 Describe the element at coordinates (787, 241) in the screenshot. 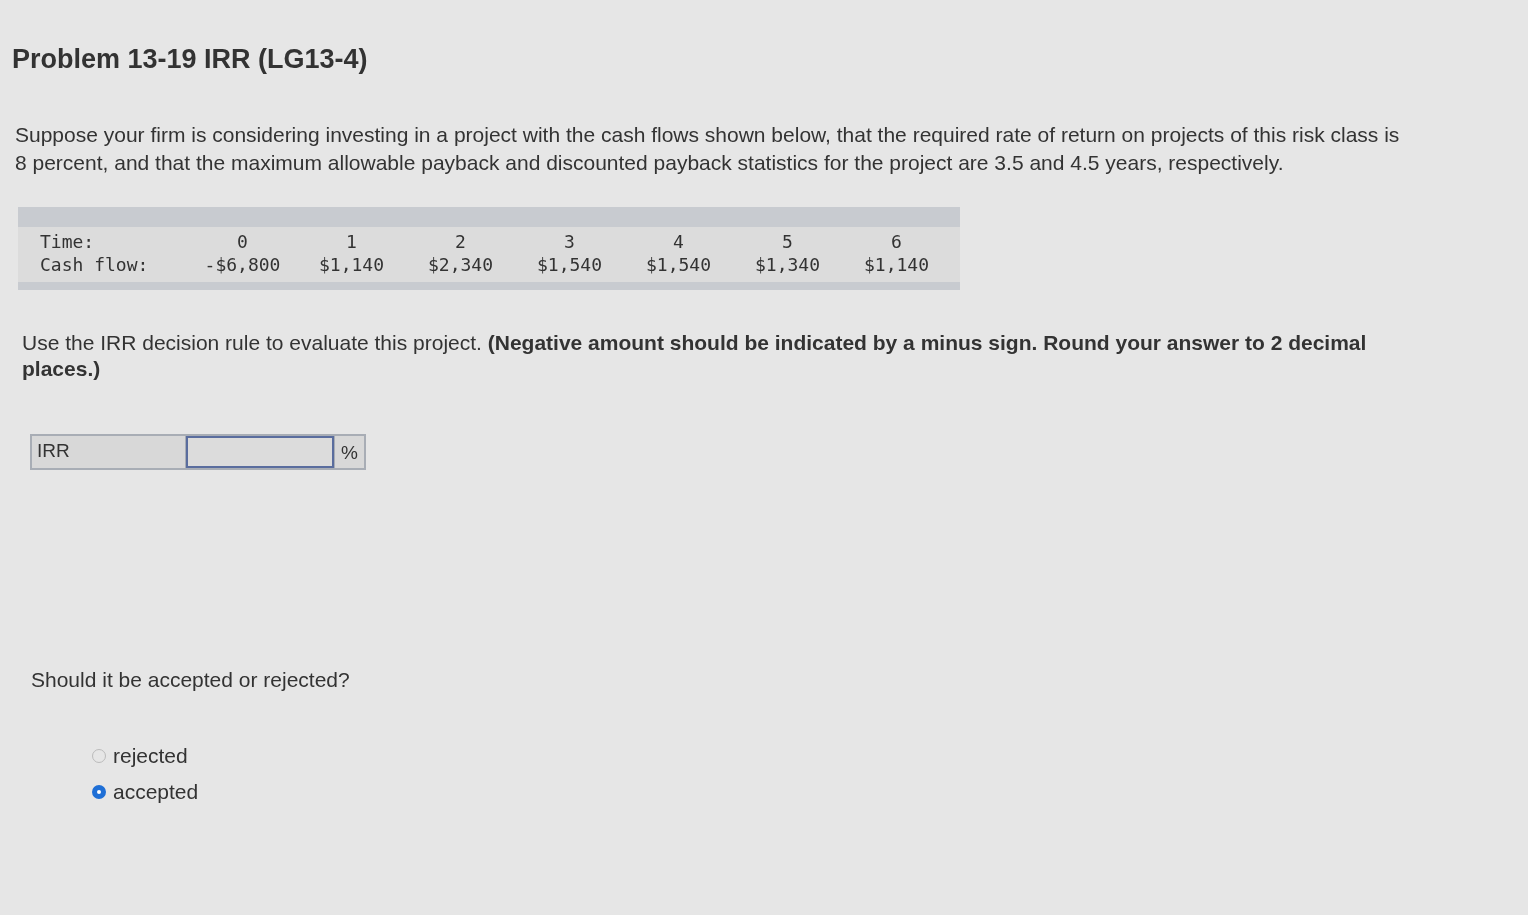

I see `table-cell-text: 5` at that location.